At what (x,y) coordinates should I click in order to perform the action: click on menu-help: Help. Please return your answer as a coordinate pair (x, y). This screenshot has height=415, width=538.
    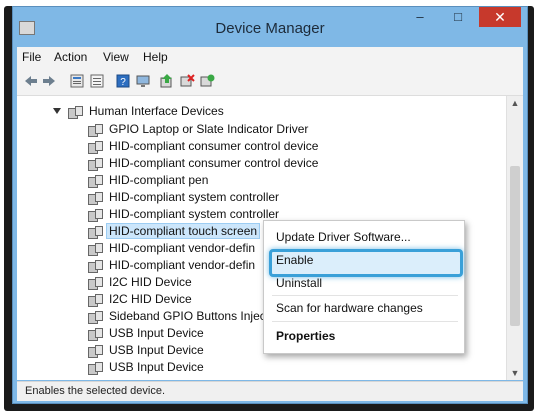
    Looking at the image, I should click on (155, 57).